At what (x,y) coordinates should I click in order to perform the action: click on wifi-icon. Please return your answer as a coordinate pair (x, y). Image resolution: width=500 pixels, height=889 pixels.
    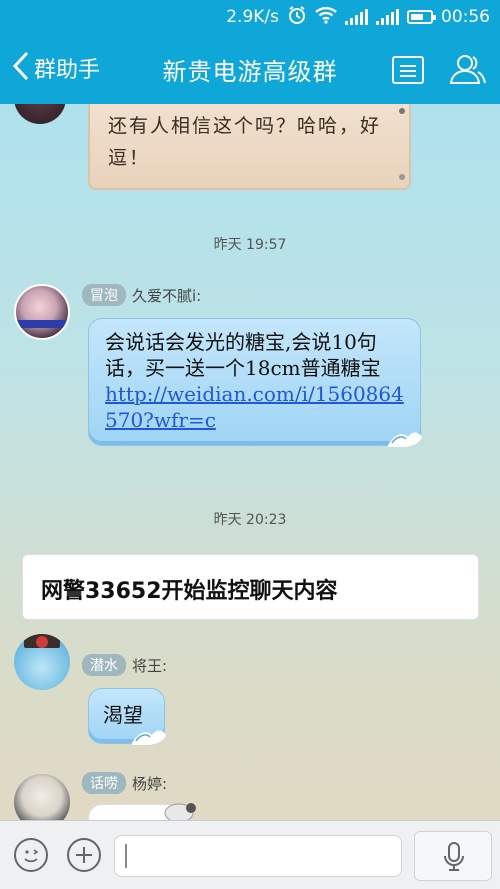
    Looking at the image, I should click on (326, 17).